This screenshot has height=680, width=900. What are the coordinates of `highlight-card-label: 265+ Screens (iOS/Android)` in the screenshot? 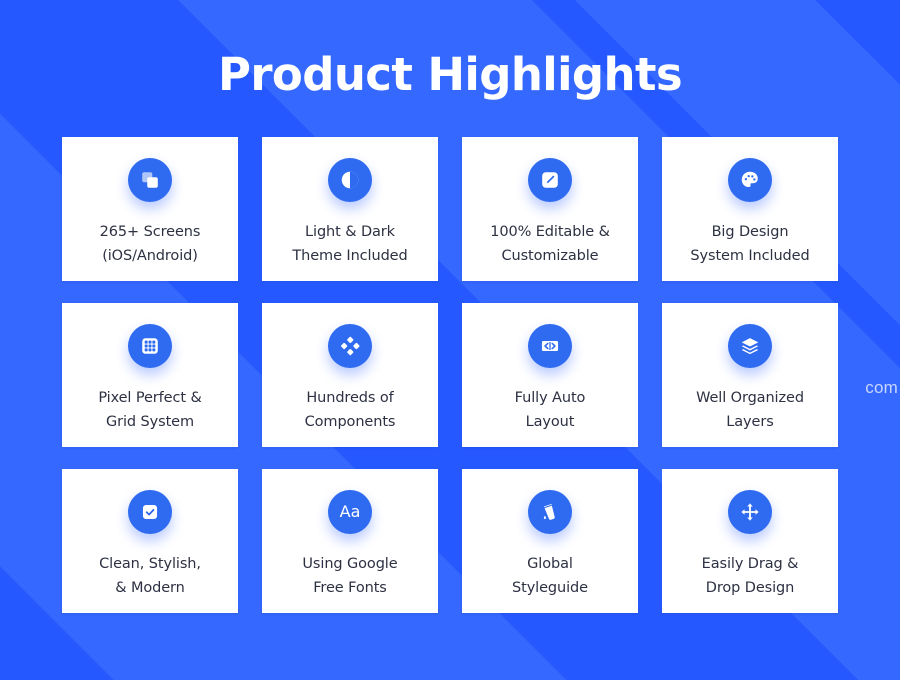 It's located at (150, 244).